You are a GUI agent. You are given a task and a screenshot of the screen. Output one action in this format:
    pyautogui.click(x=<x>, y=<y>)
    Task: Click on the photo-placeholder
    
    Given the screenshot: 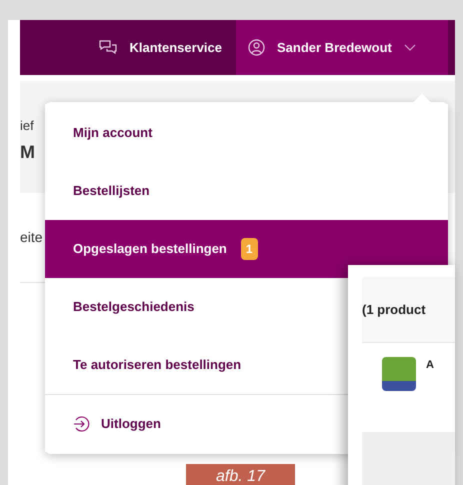 What is the action you would take?
    pyautogui.click(x=399, y=374)
    